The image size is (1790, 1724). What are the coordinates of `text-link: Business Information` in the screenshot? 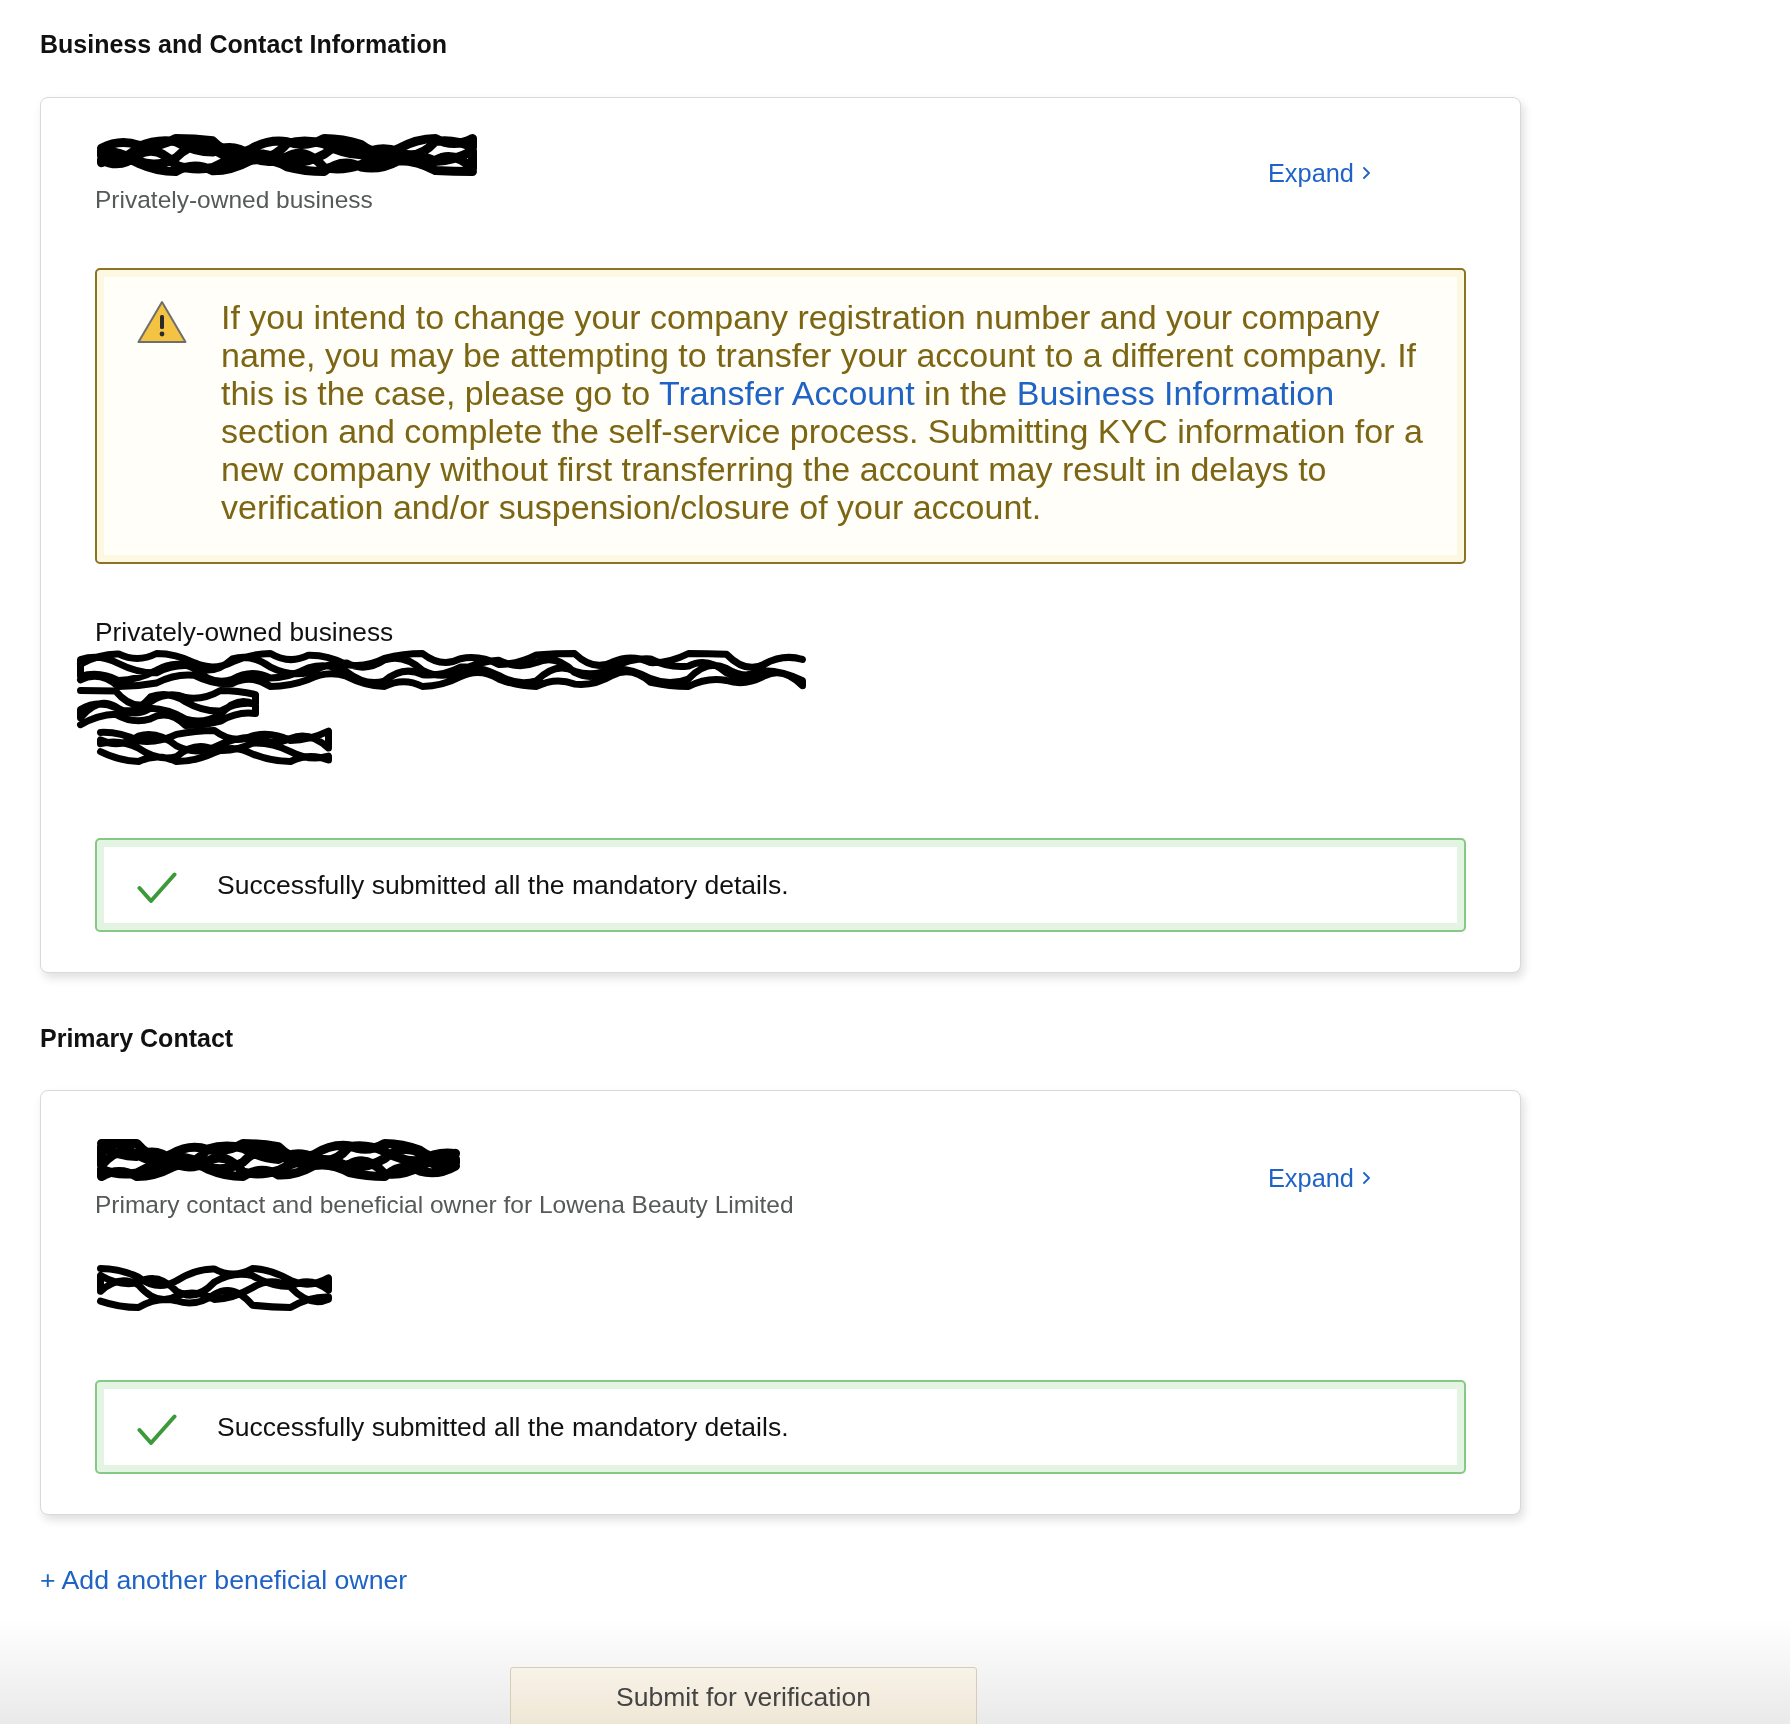 It's located at (1175, 393).